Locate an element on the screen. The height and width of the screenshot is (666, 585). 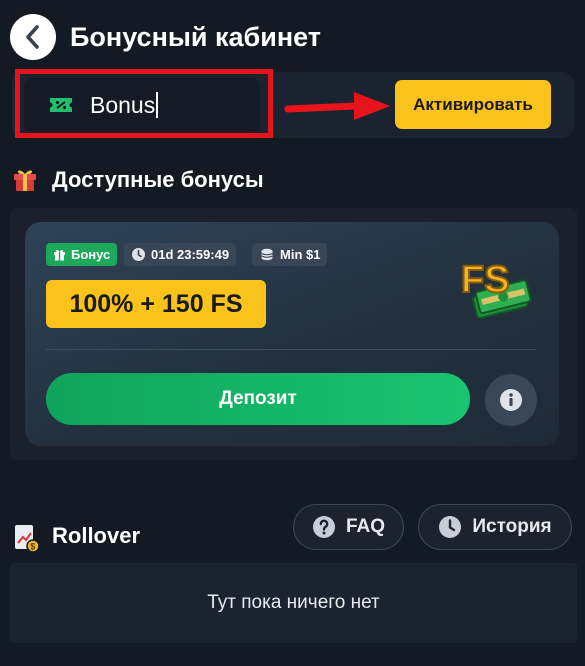
info-button is located at coordinates (511, 400).